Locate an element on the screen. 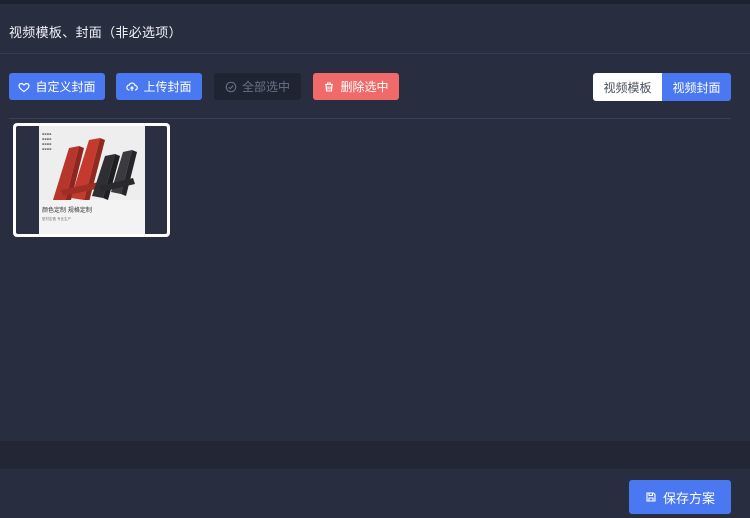 Image resolution: width=750 pixels, height=518 pixels. upload-cover-button: 上传封面 is located at coordinates (159, 86).